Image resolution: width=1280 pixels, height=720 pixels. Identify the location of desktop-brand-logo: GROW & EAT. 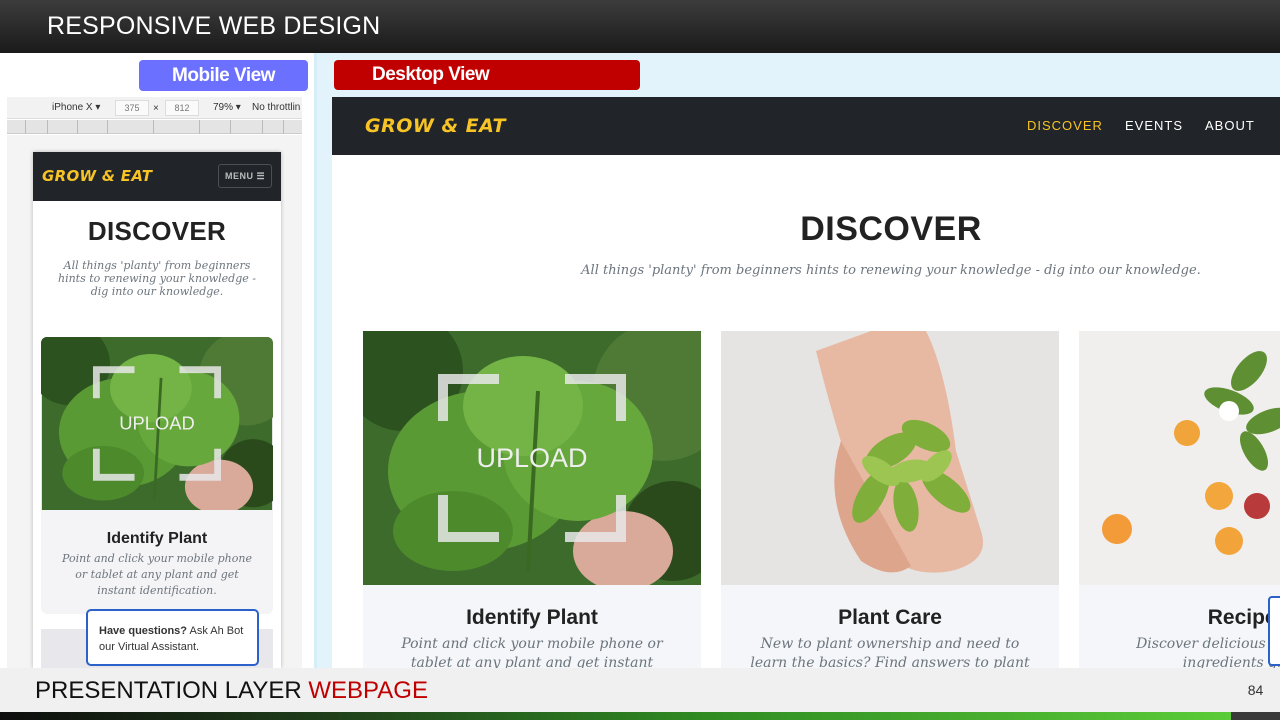
(435, 126).